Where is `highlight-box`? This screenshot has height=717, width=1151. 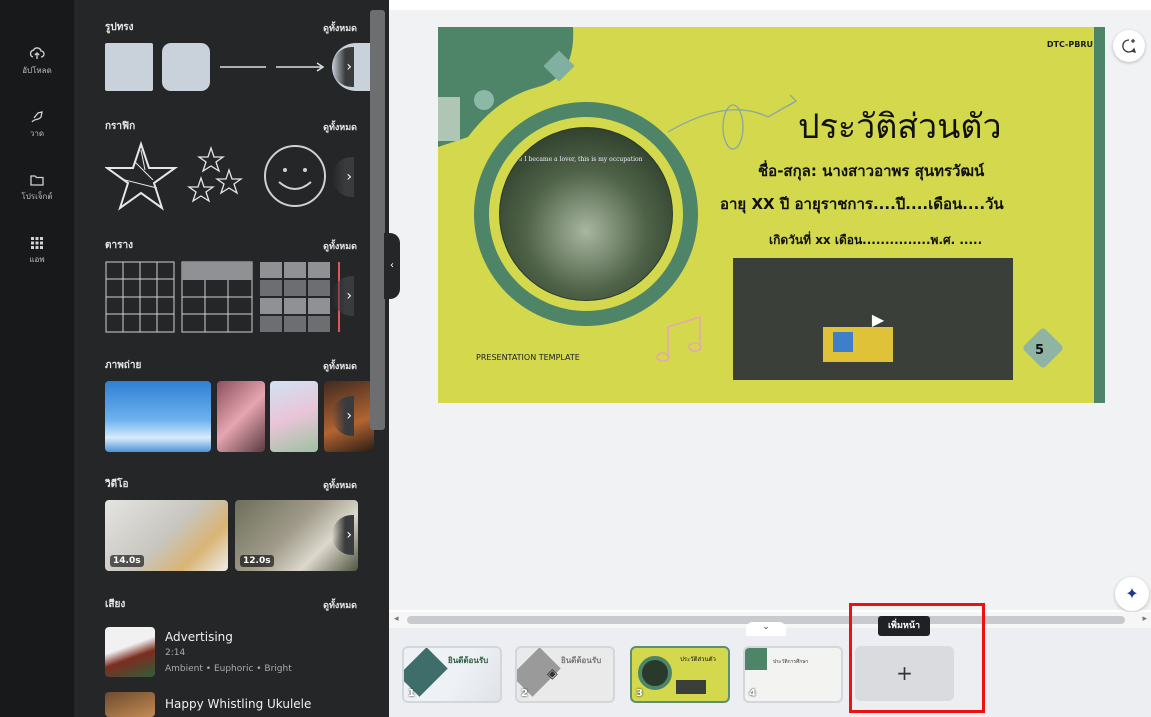 highlight-box is located at coordinates (917, 658).